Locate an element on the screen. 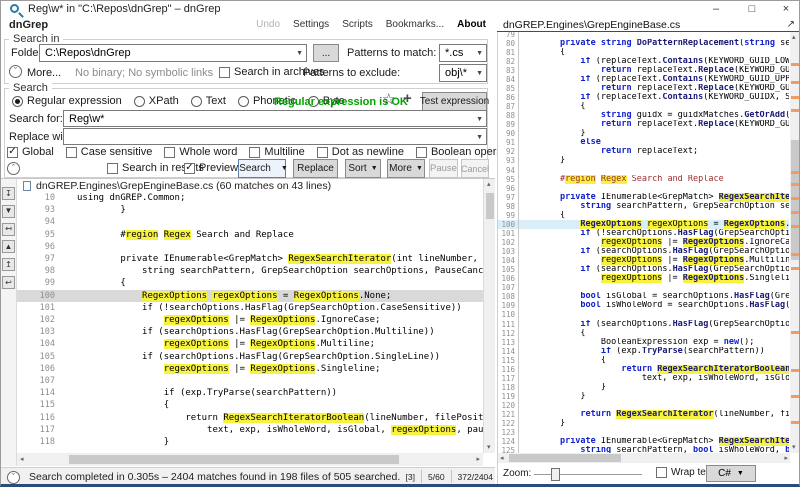 The height and width of the screenshot is (487, 800). preview-scroll-right-icon: ▸ is located at coordinates (786, 458).